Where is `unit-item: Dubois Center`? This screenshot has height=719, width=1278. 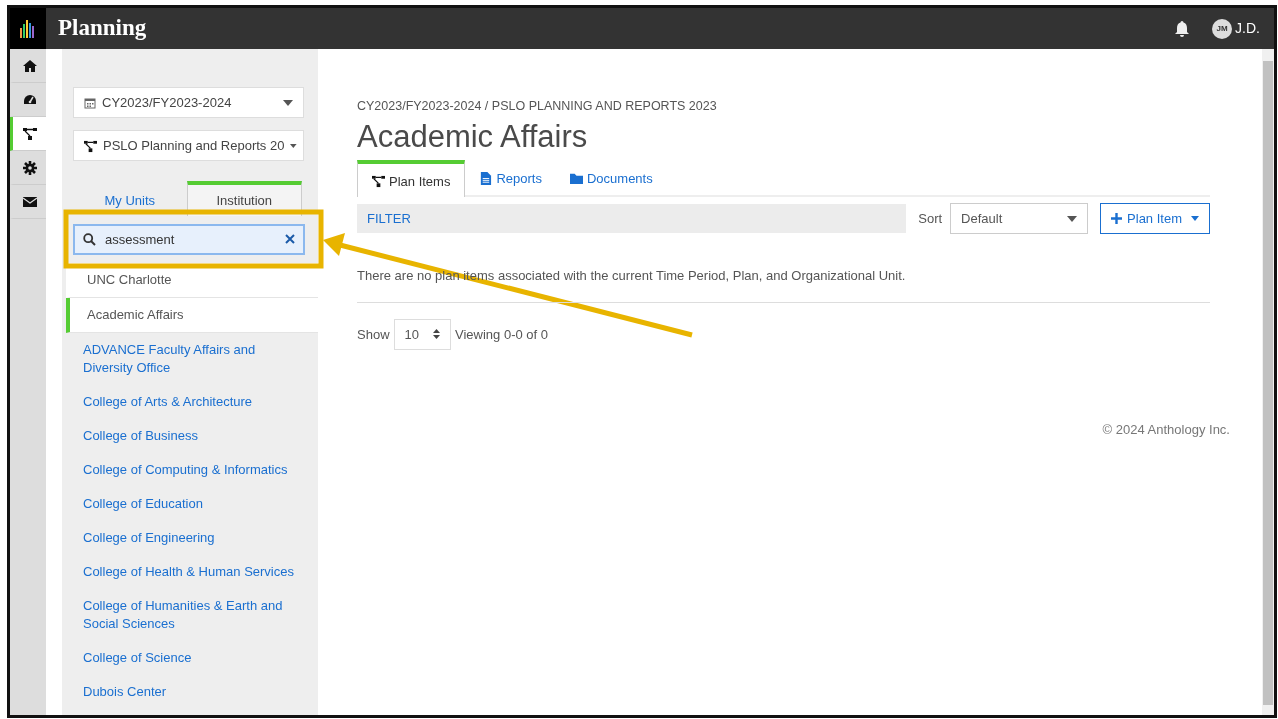 unit-item: Dubois Center is located at coordinates (190, 692).